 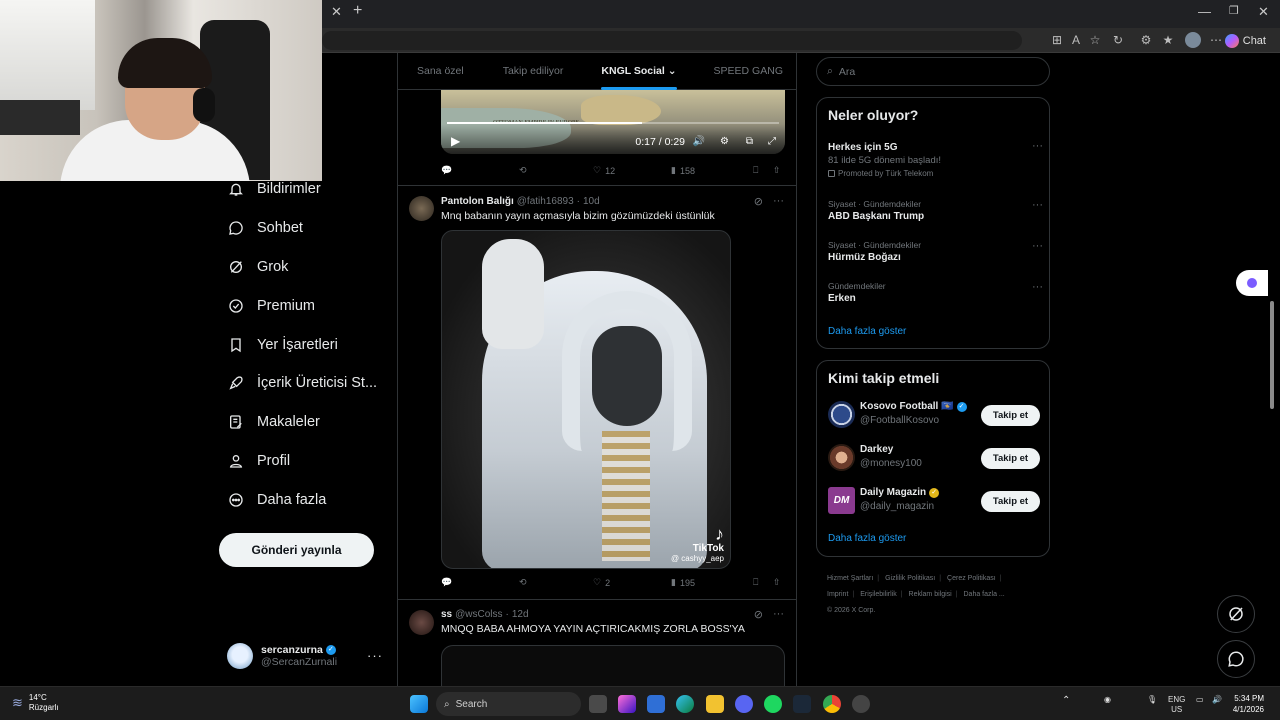 What do you see at coordinates (1234, 10) in the screenshot?
I see `restore-icon: ❐` at bounding box center [1234, 10].